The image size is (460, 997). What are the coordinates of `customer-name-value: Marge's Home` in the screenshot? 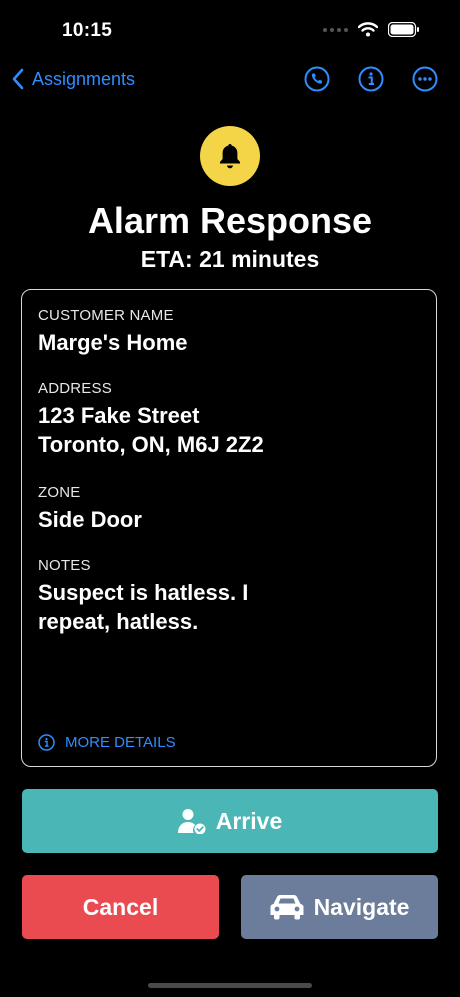 It's located at (113, 342).